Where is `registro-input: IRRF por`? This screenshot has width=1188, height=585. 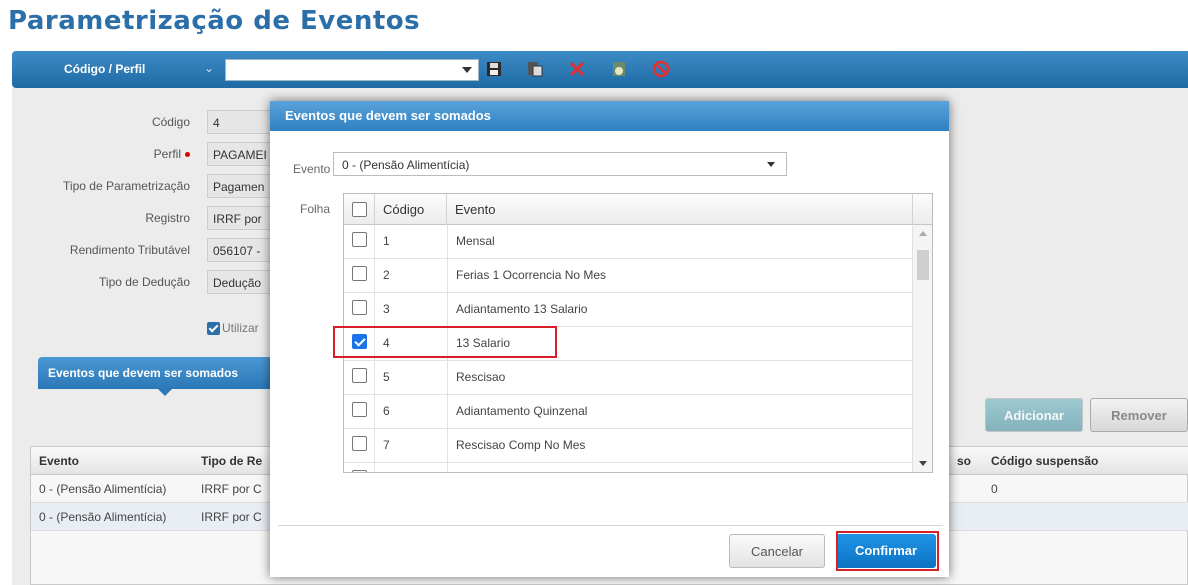
registro-input: IRRF por is located at coordinates (242, 218).